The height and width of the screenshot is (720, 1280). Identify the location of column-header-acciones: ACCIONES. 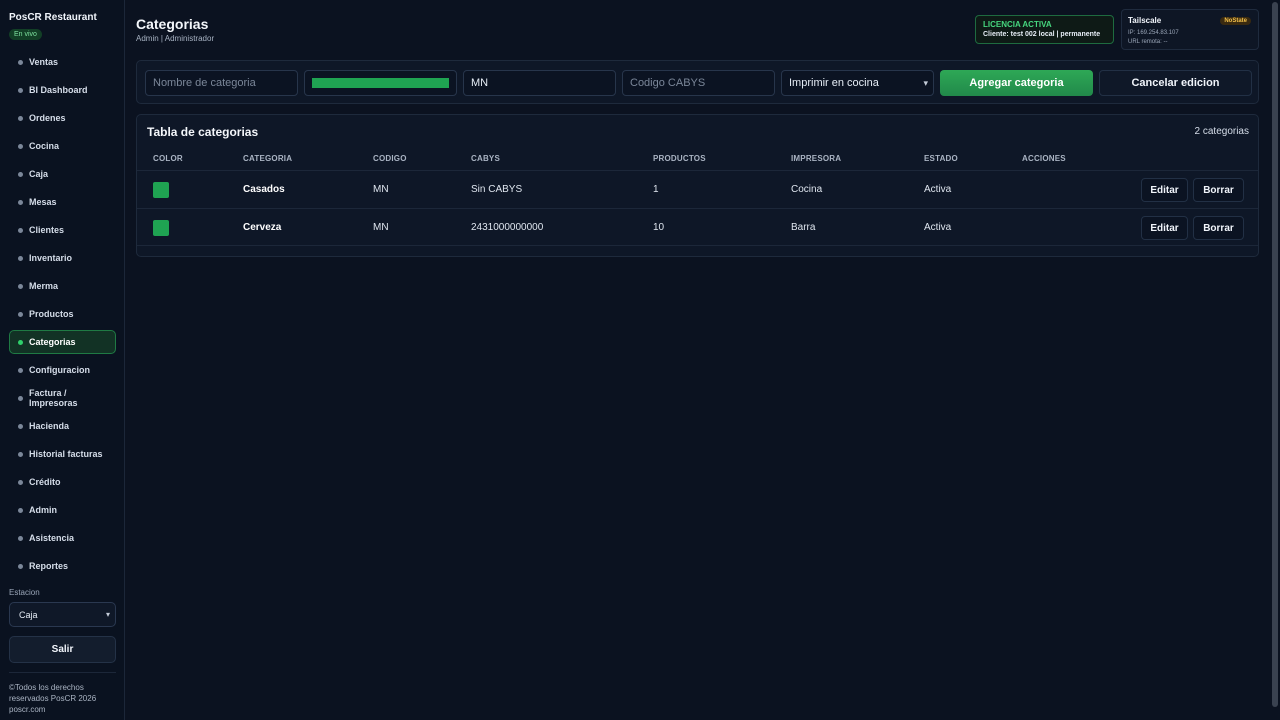
(1044, 158).